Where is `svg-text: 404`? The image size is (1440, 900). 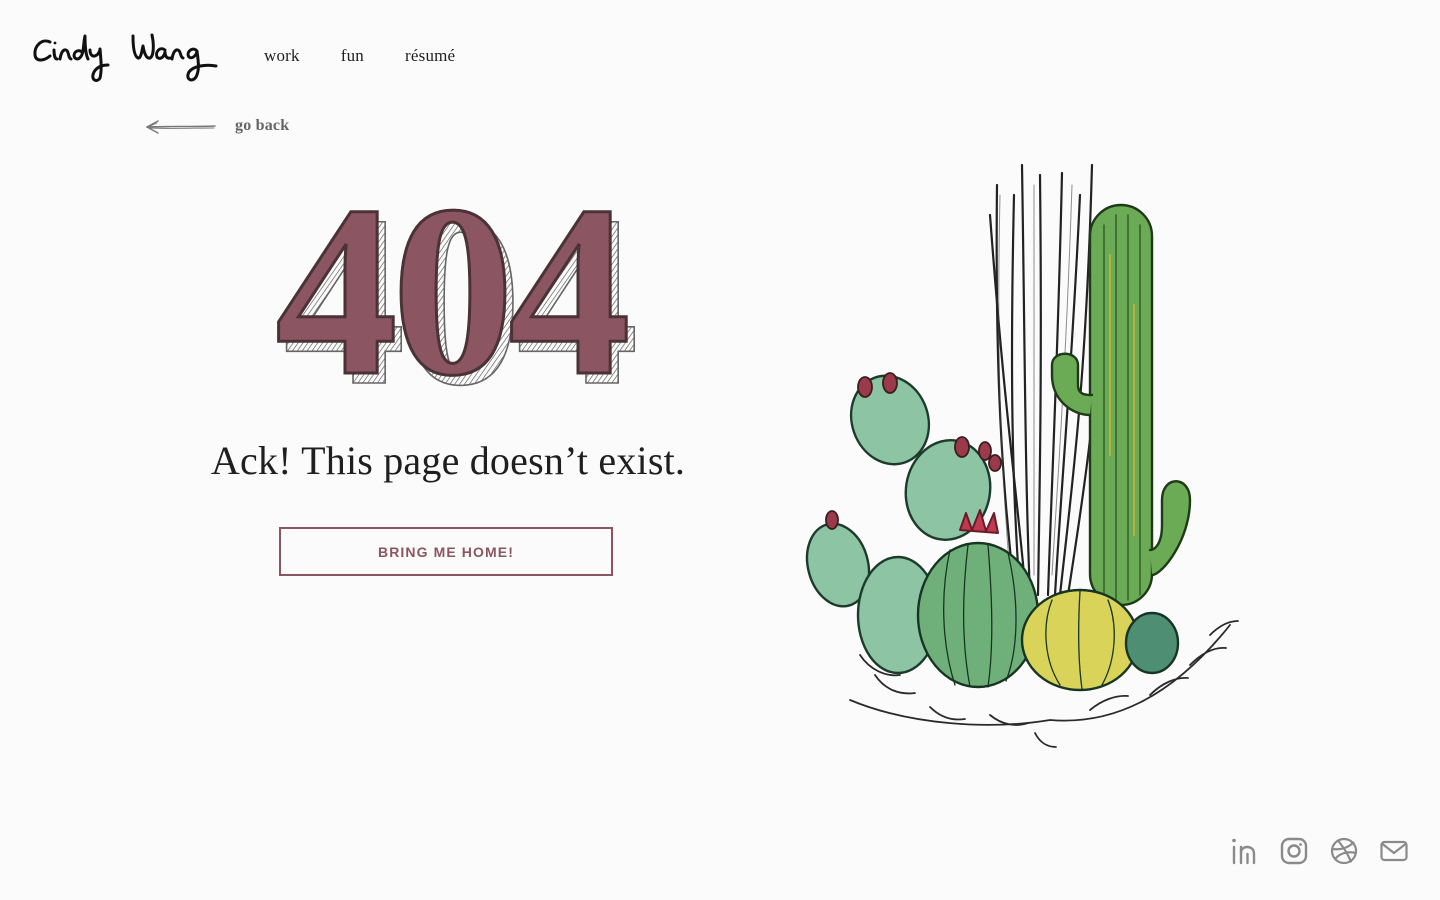
svg-text: 404 is located at coordinates (450, 290).